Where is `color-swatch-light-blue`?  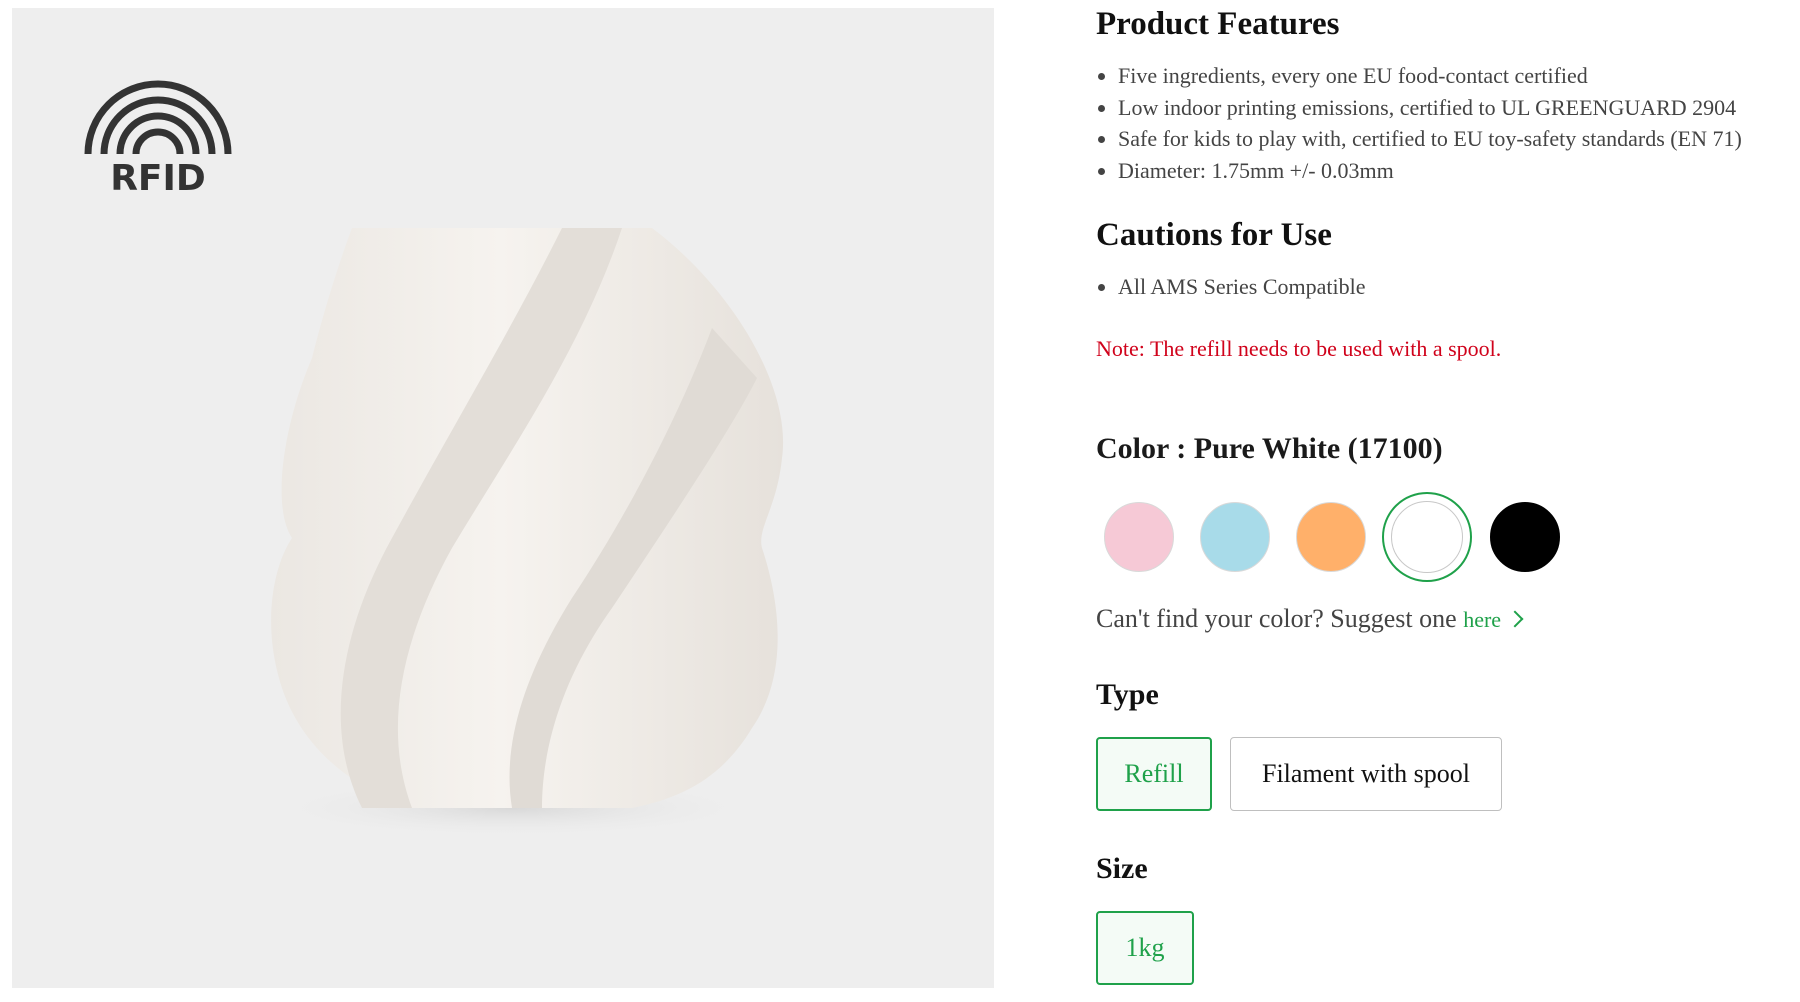
color-swatch-light-blue is located at coordinates (1235, 537).